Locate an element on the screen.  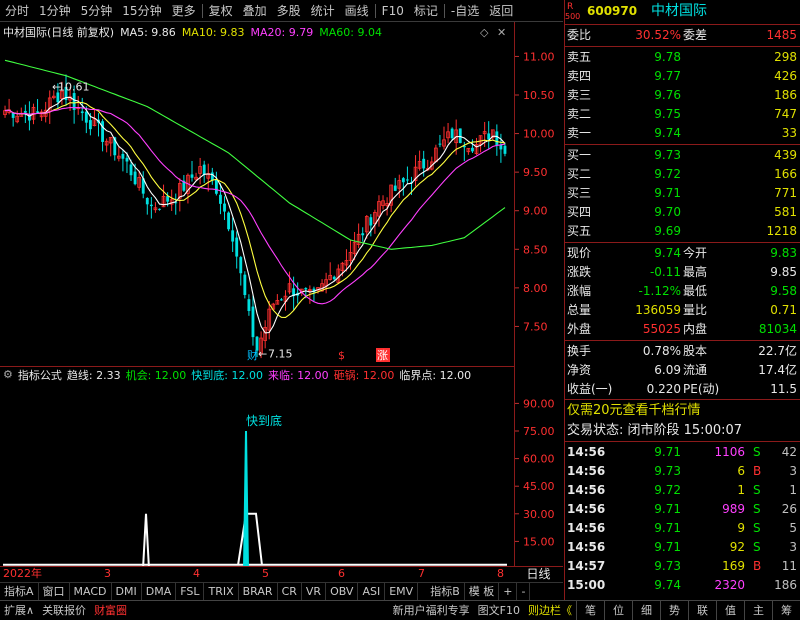
toolbar-btn-3: 15分钟 is located at coordinates (141, 11).